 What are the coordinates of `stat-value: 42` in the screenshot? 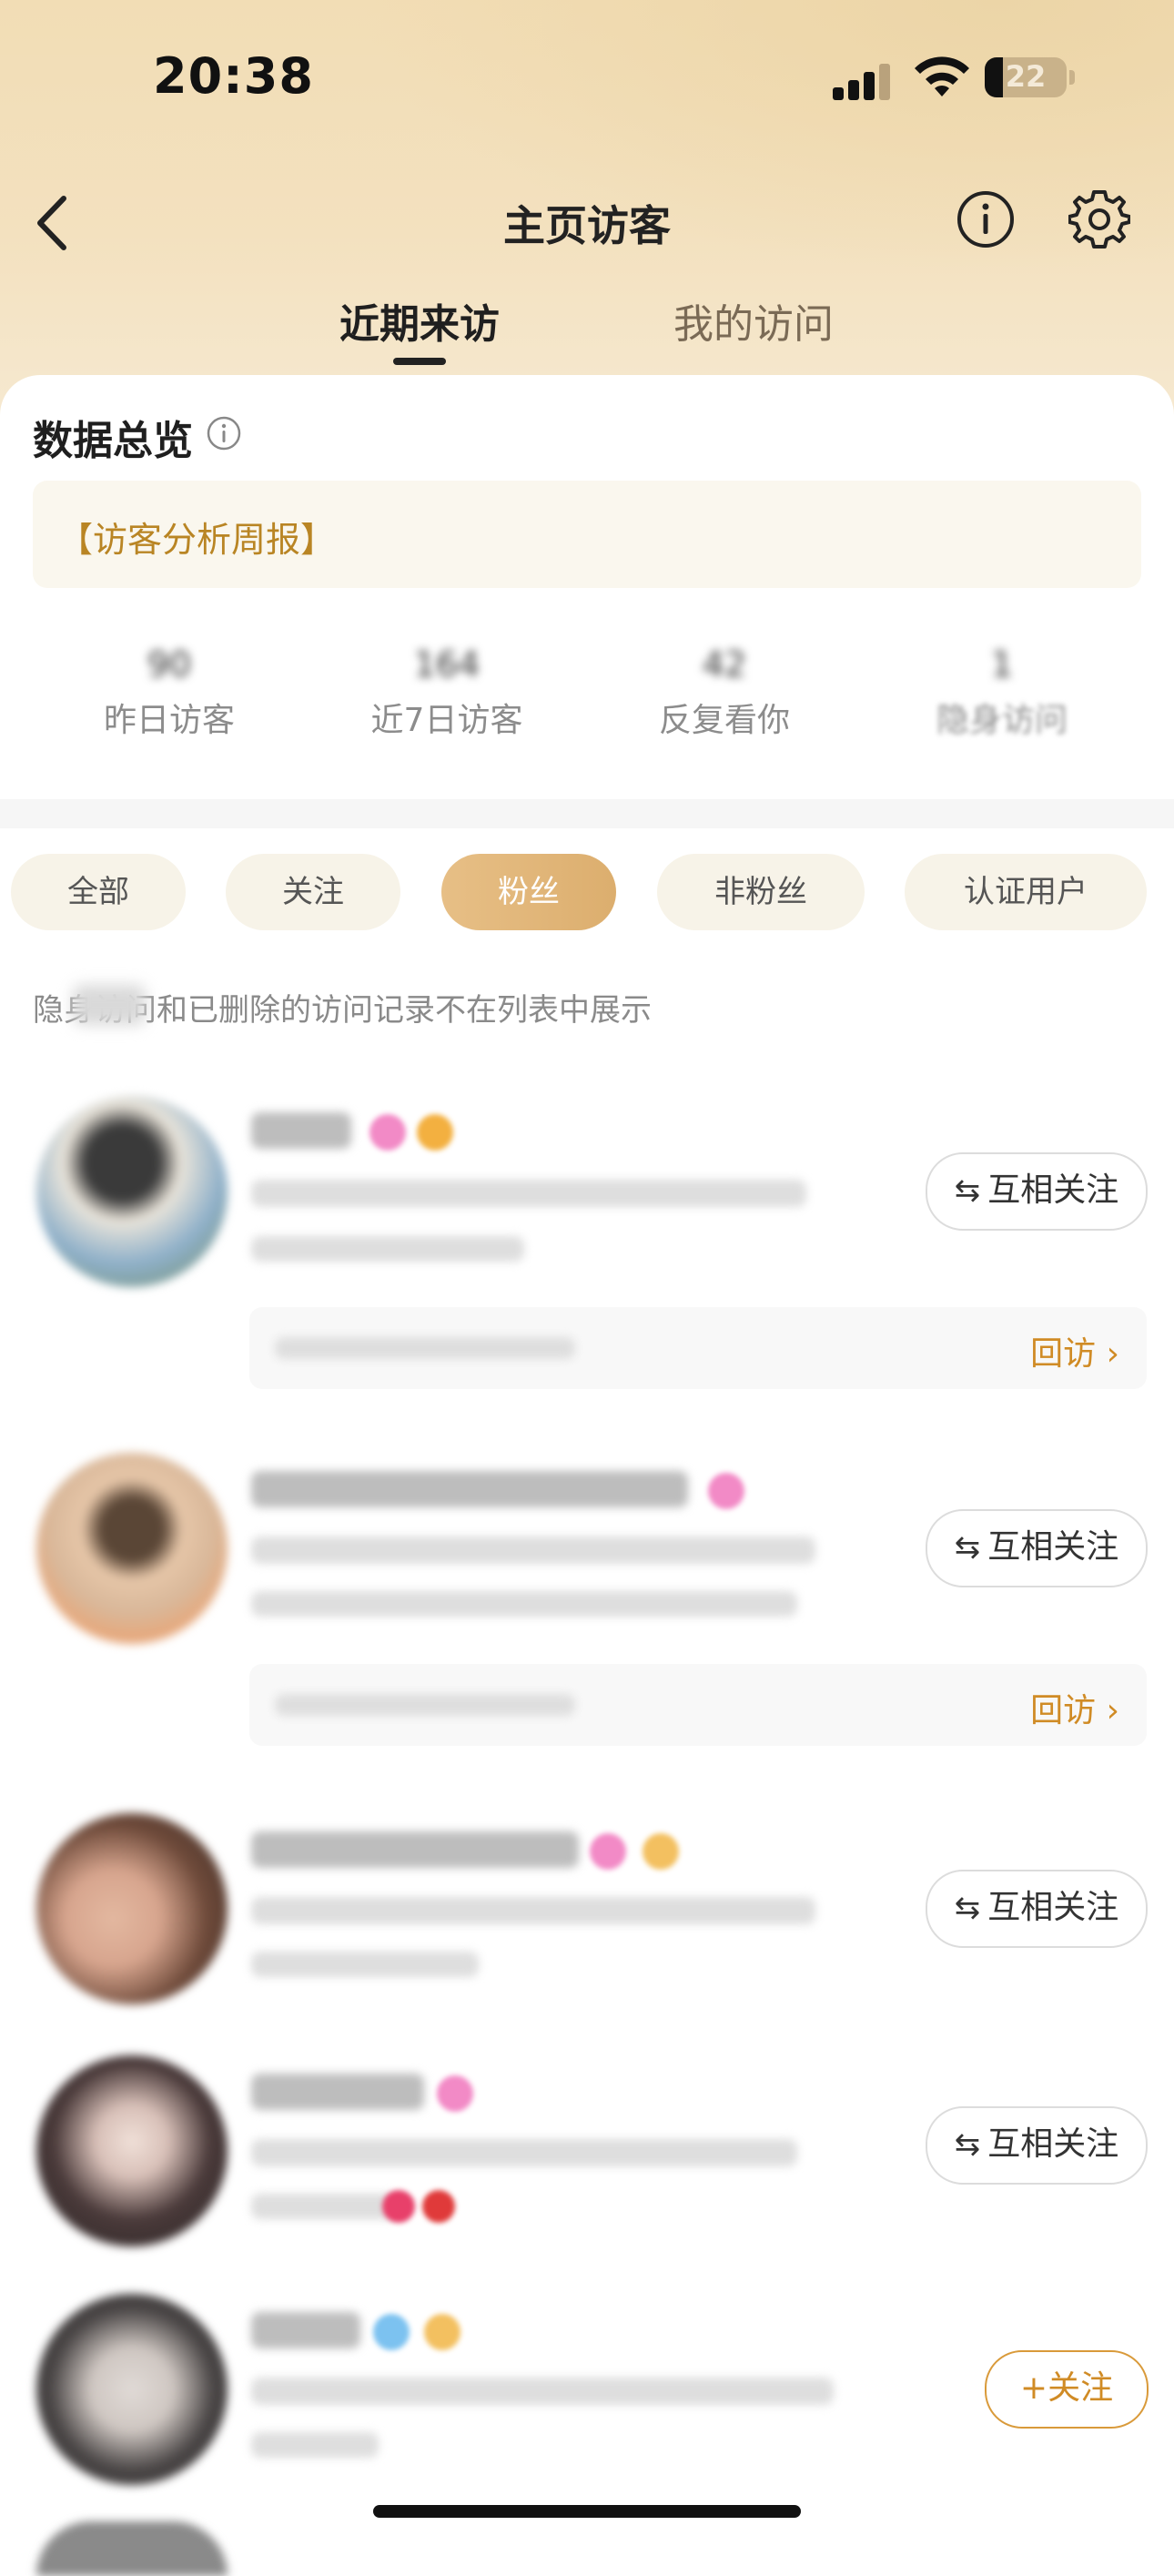 It's located at (724, 664).